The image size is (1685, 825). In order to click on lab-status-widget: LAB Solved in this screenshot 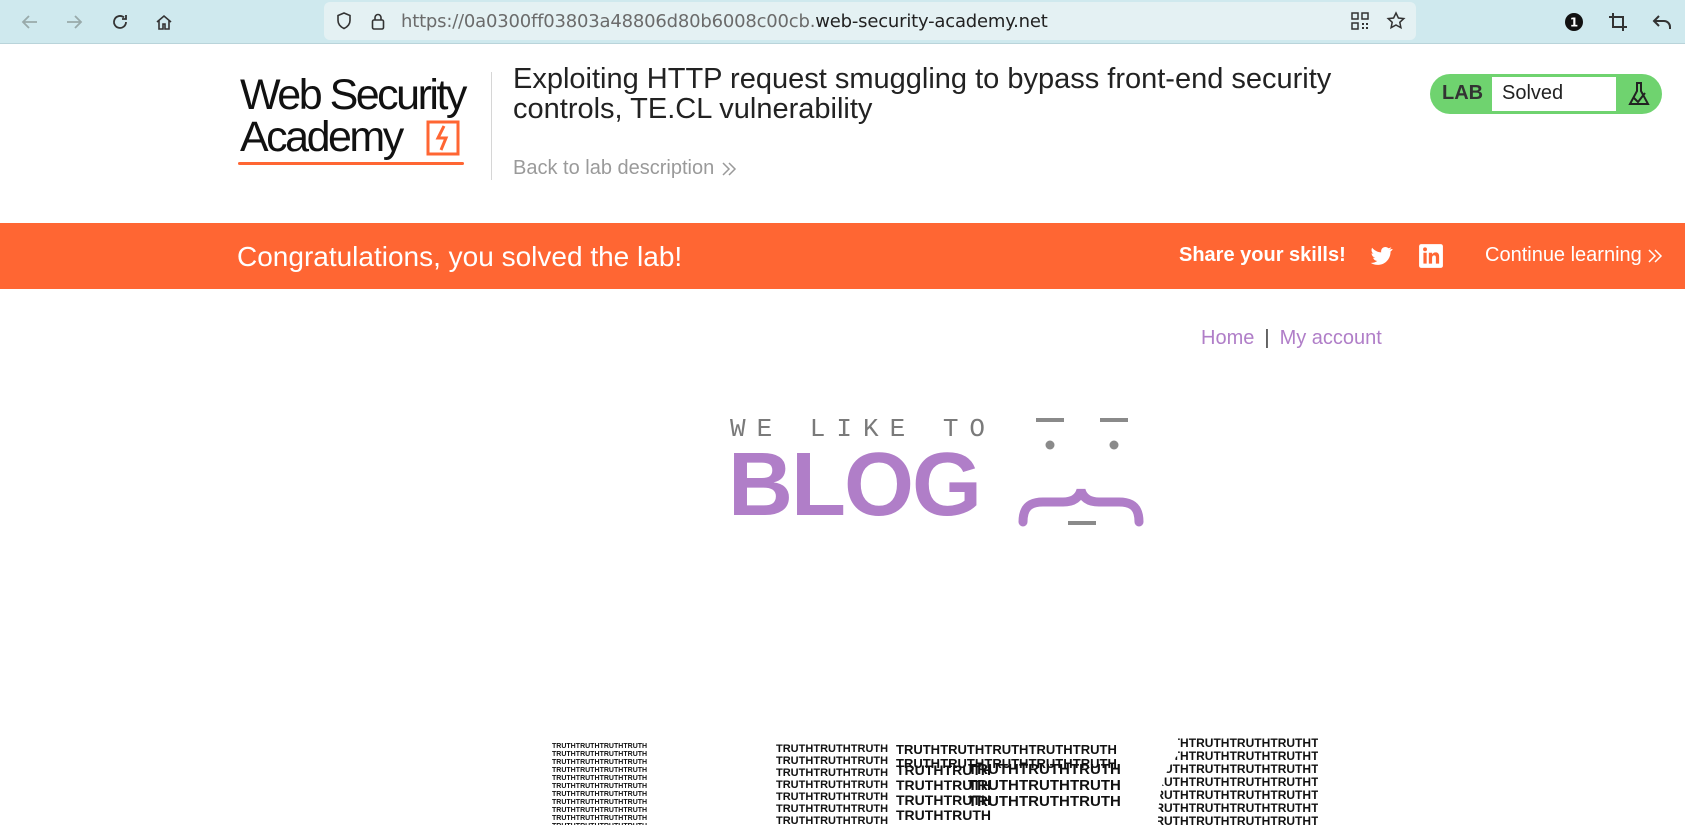, I will do `click(1546, 94)`.